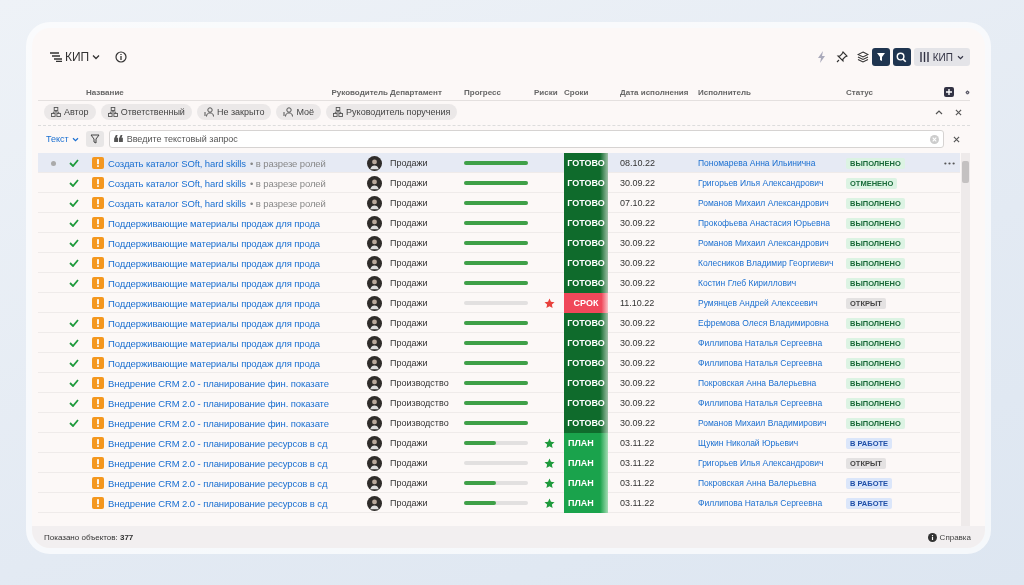 The image size is (1024, 585). Describe the element at coordinates (949, 537) in the screenshot. I see `help-link: Справка` at that location.